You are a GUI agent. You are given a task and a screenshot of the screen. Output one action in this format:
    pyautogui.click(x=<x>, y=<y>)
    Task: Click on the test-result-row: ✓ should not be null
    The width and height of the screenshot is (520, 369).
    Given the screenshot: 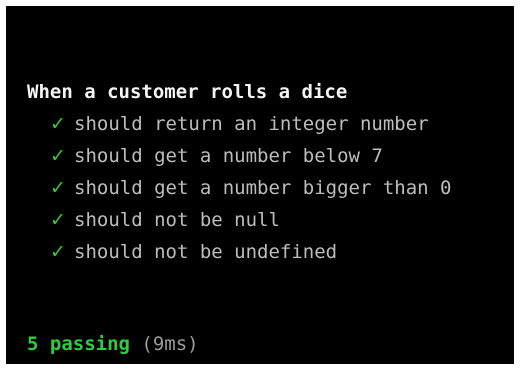 What is the action you would take?
    pyautogui.click(x=251, y=220)
    